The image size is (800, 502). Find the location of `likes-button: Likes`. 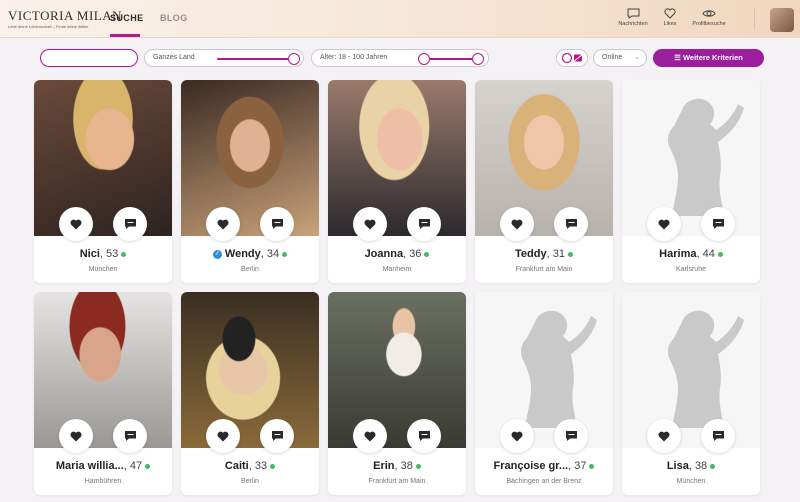

likes-button: Likes is located at coordinates (670, 17).